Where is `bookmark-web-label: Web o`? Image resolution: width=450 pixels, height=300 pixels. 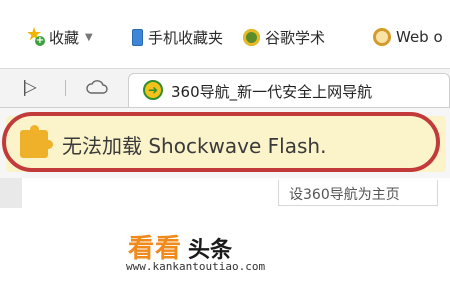
bookmark-web-label: Web o is located at coordinates (419, 37).